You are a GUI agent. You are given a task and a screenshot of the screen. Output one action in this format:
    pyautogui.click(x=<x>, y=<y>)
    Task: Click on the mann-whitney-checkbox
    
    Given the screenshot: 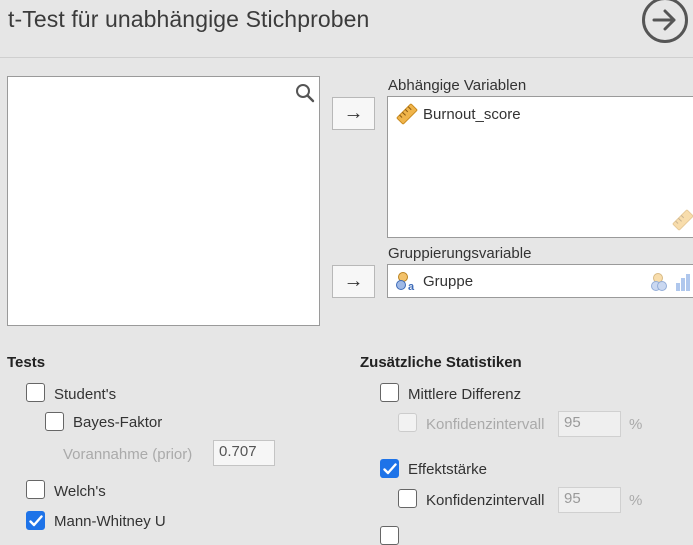 What is the action you would take?
    pyautogui.click(x=35, y=520)
    